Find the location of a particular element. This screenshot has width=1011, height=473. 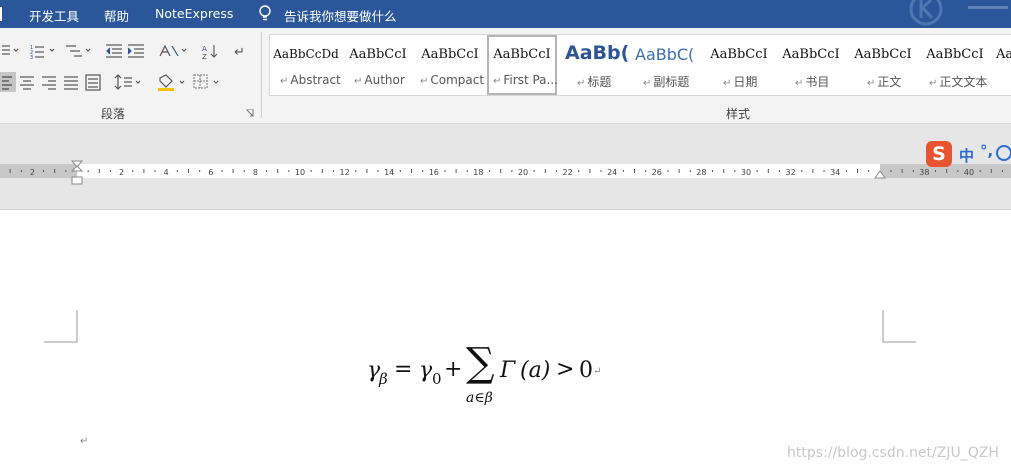

horizontal-ruler: 224681012141618202224262830323438404 is located at coordinates (505, 171).